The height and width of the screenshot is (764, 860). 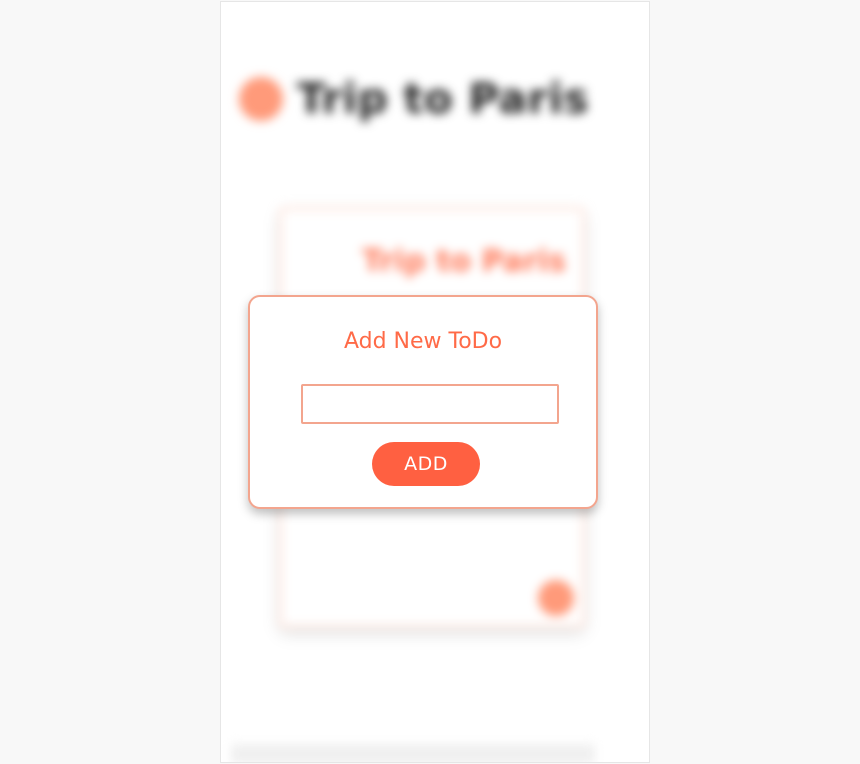 I want to click on add-todo-fab-icon, so click(x=556, y=598).